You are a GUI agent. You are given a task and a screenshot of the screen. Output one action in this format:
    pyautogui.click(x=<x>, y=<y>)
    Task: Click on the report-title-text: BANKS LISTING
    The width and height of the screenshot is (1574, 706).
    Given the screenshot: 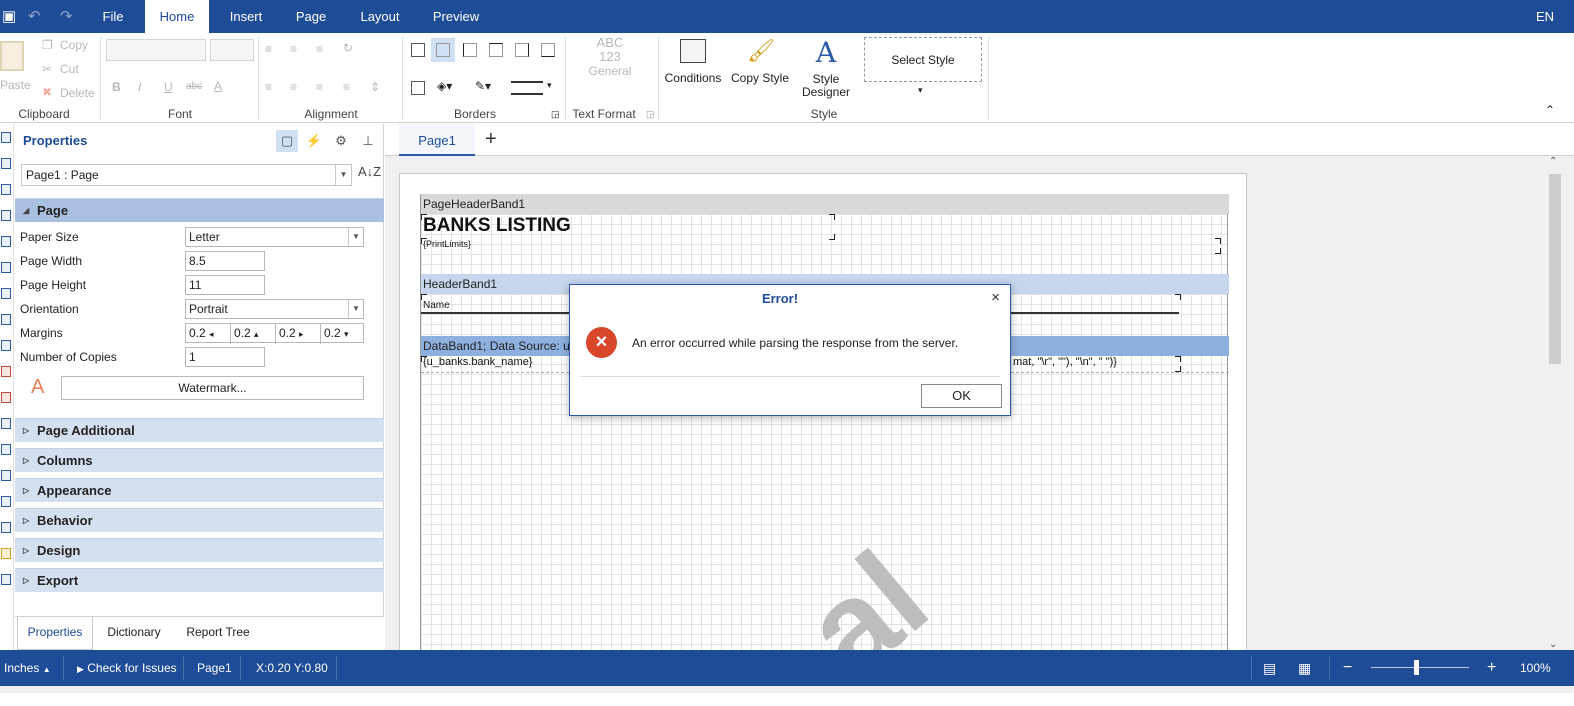 What is the action you would take?
    pyautogui.click(x=497, y=226)
    